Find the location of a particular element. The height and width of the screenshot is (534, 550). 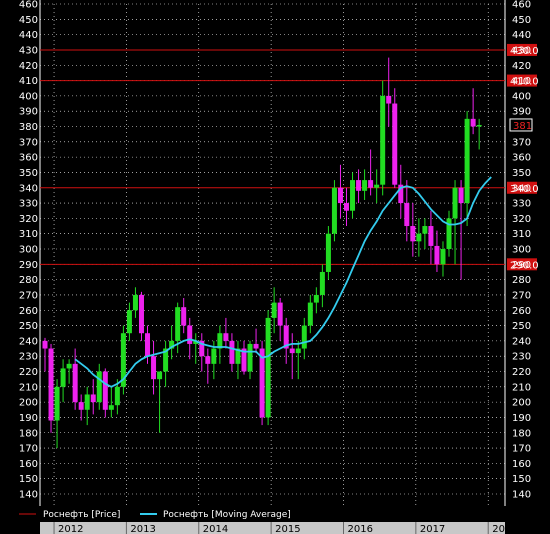

y-tick-label-right: 190 is located at coordinates (521, 418).